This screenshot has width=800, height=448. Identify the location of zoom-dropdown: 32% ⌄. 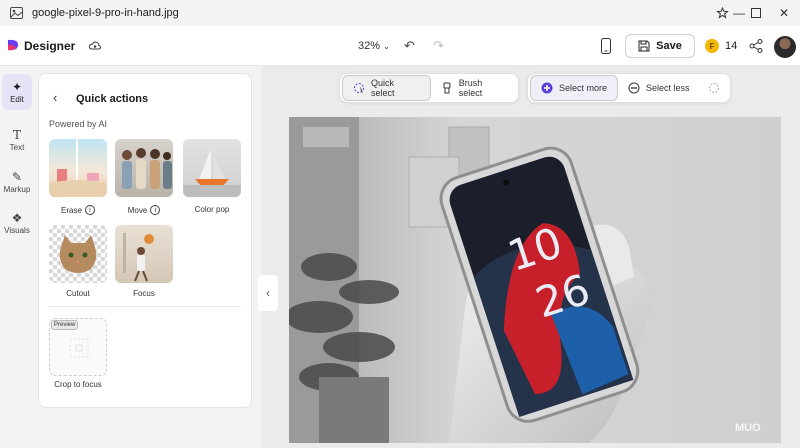
(374, 46).